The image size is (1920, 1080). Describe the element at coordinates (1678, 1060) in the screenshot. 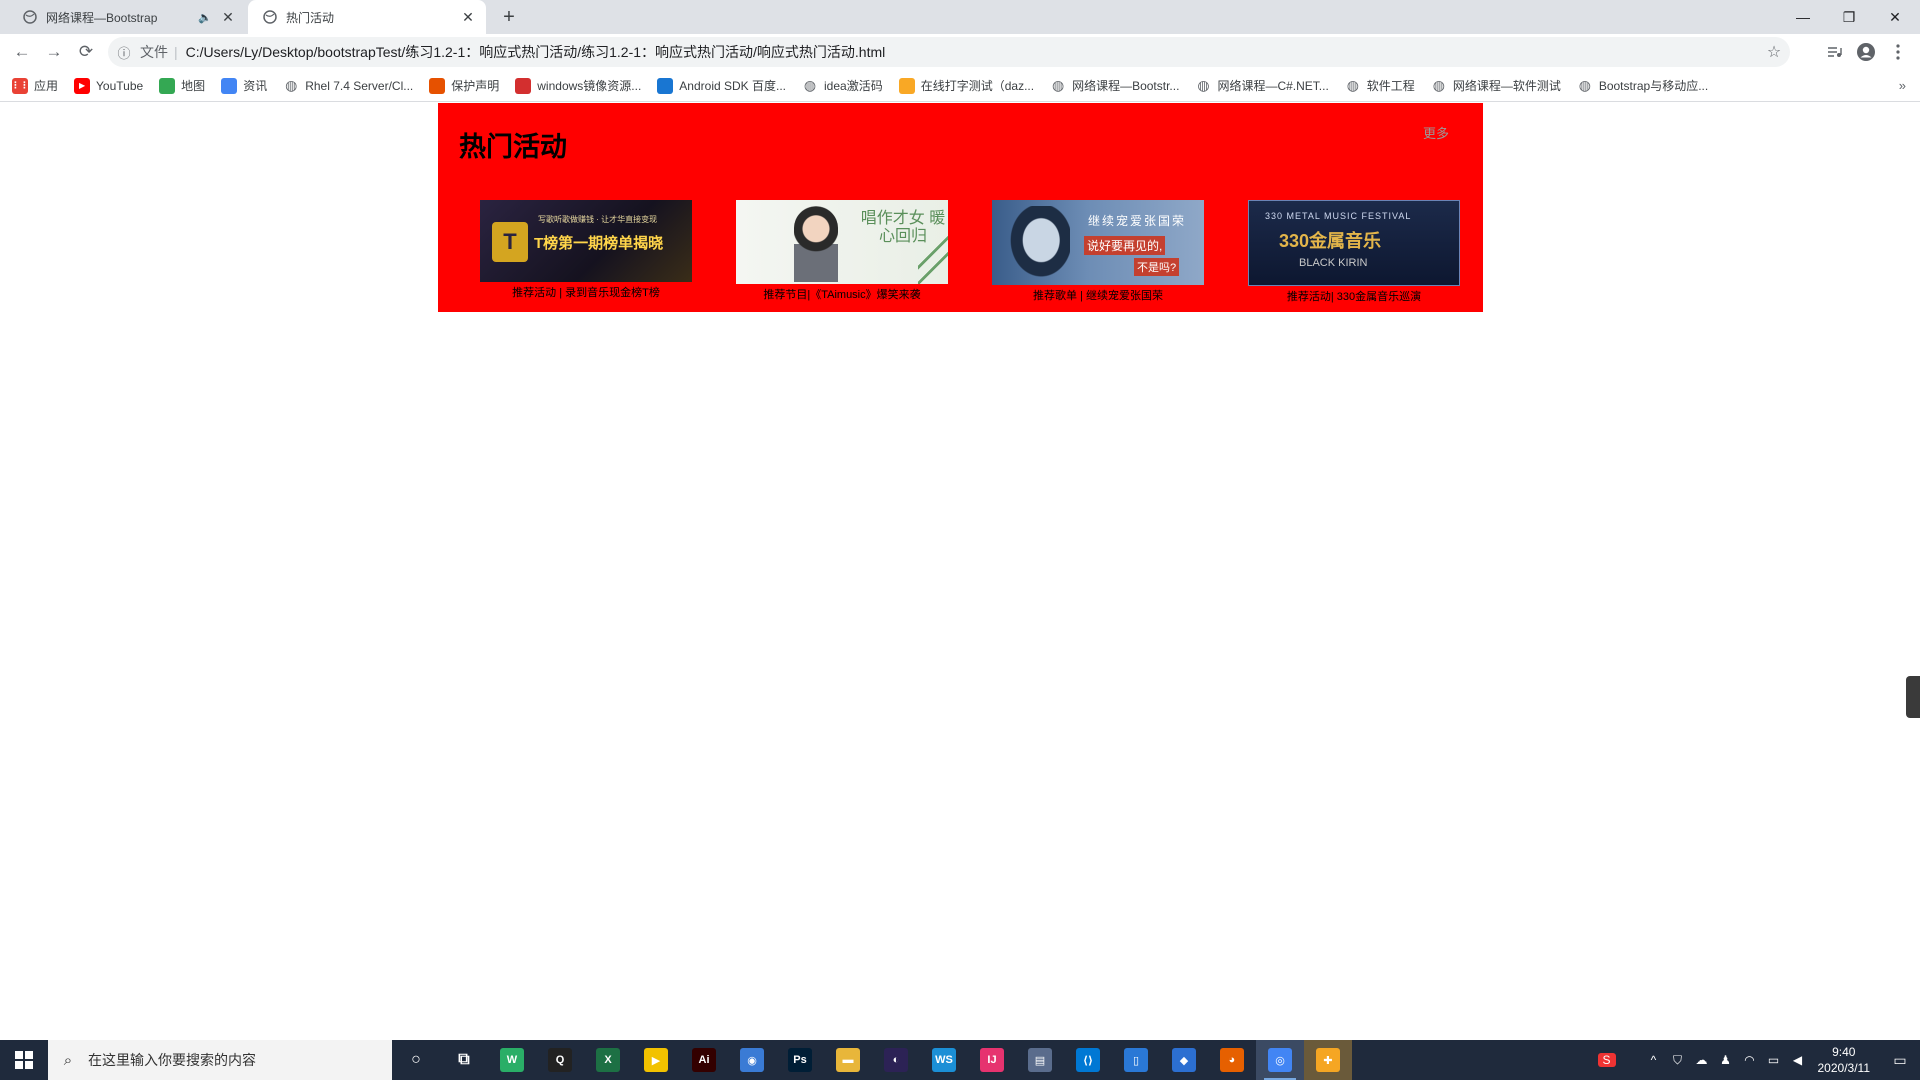

I see `security-shield-icon: ⛉` at that location.